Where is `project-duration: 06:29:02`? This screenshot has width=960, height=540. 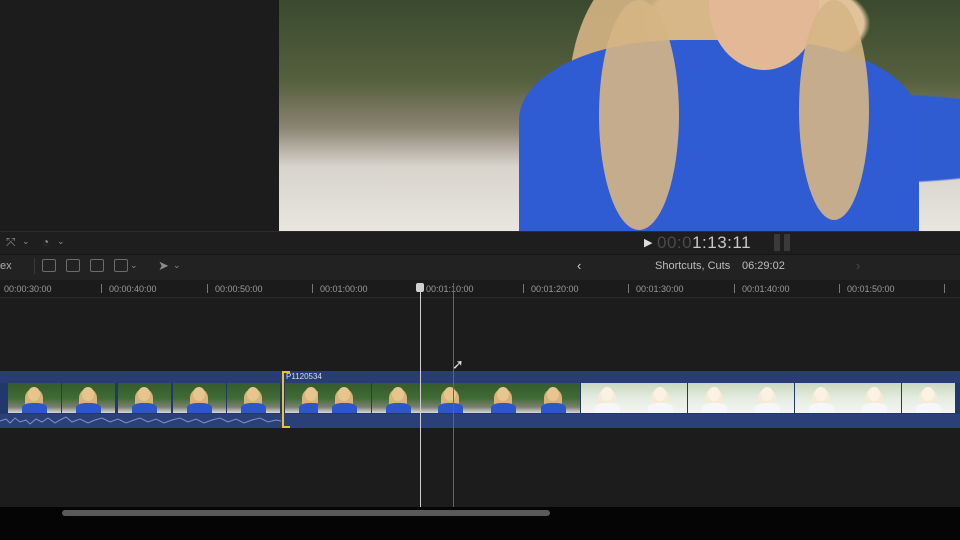 project-duration: 06:29:02 is located at coordinates (763, 266).